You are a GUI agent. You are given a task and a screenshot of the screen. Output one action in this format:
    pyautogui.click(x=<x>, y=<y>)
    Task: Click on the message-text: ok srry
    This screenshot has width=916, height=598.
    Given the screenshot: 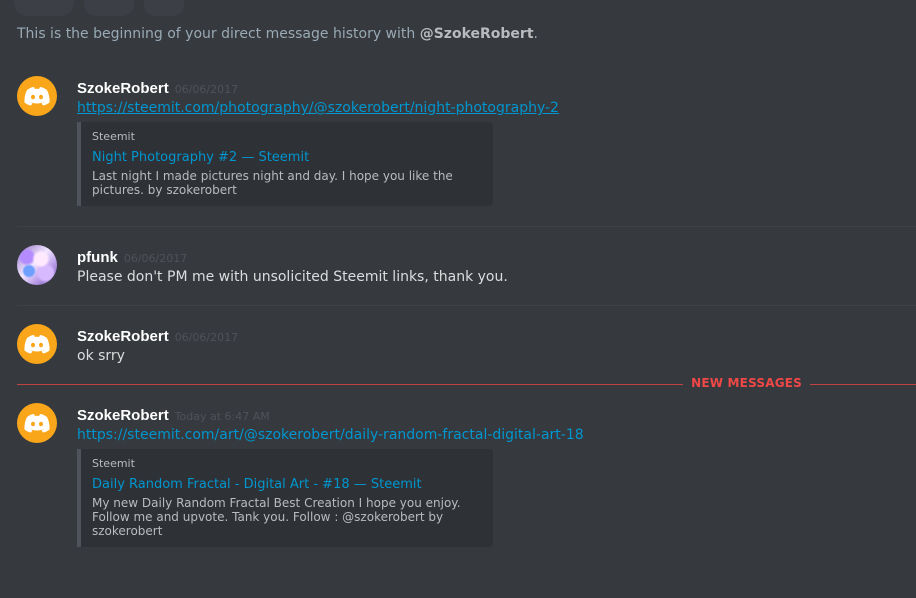 What is the action you would take?
    pyautogui.click(x=101, y=356)
    